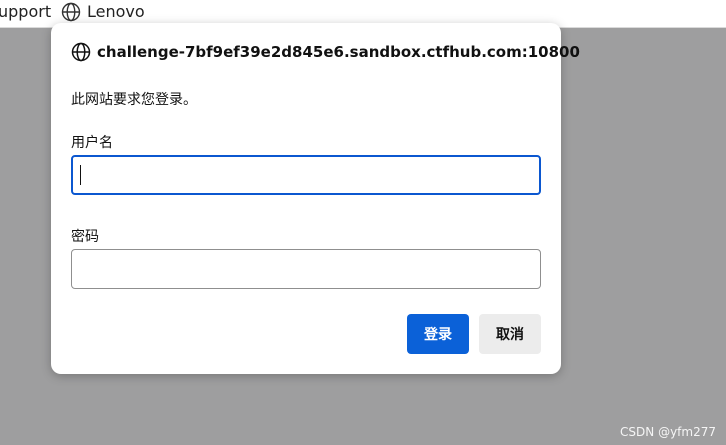  I want to click on cancel-button: 取消, so click(510, 334).